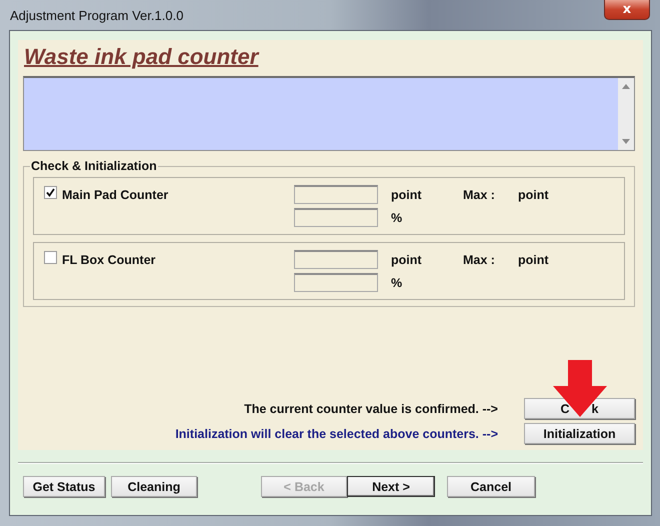 This screenshot has height=526, width=660. I want to click on action-hint: Initialization will clear the selected above counters. -->, so click(336, 433).